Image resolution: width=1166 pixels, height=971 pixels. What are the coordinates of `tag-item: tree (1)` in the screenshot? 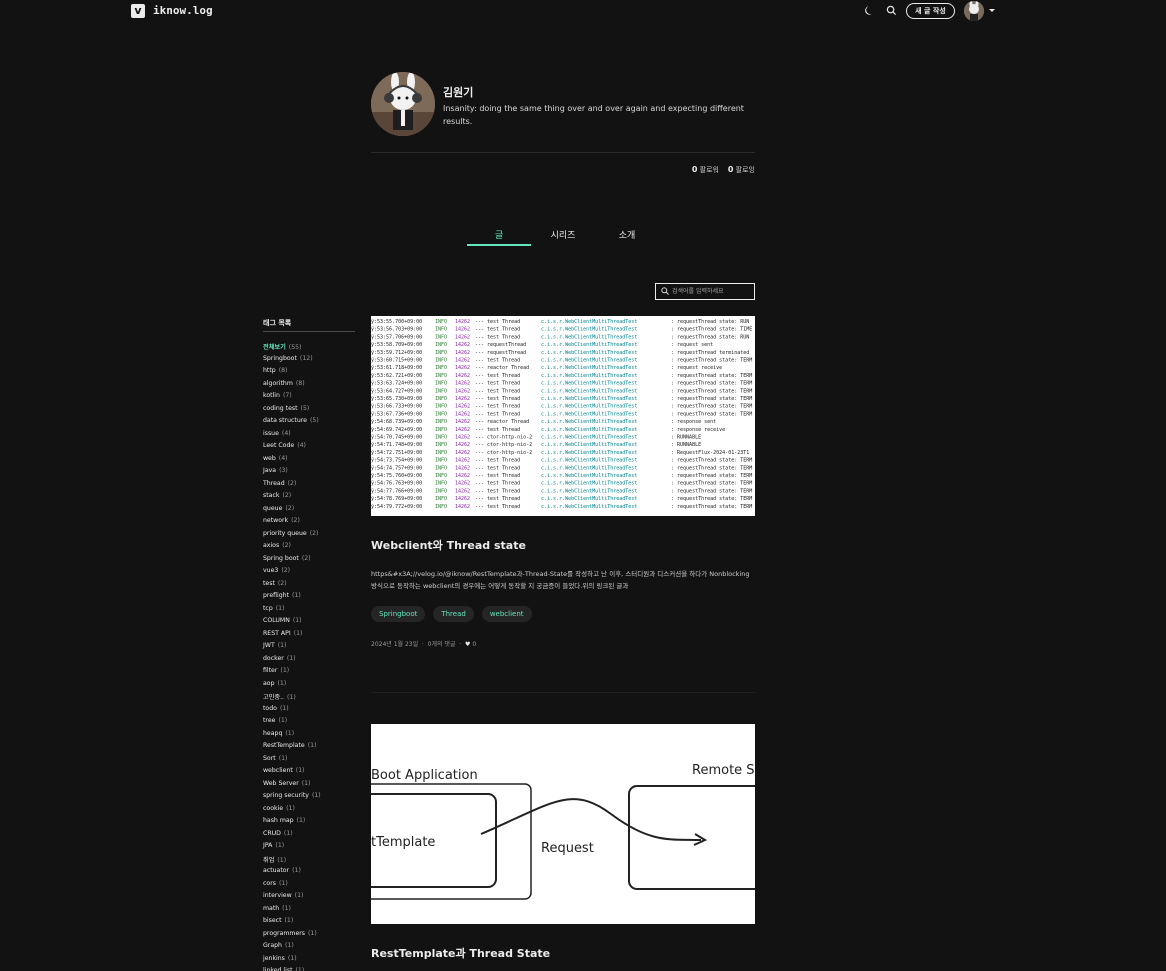 It's located at (292, 723).